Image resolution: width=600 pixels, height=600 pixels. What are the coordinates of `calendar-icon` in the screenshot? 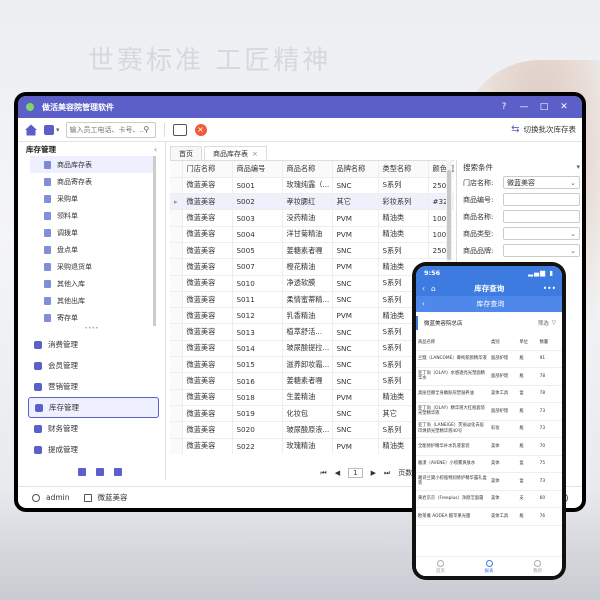 It's located at (82, 472).